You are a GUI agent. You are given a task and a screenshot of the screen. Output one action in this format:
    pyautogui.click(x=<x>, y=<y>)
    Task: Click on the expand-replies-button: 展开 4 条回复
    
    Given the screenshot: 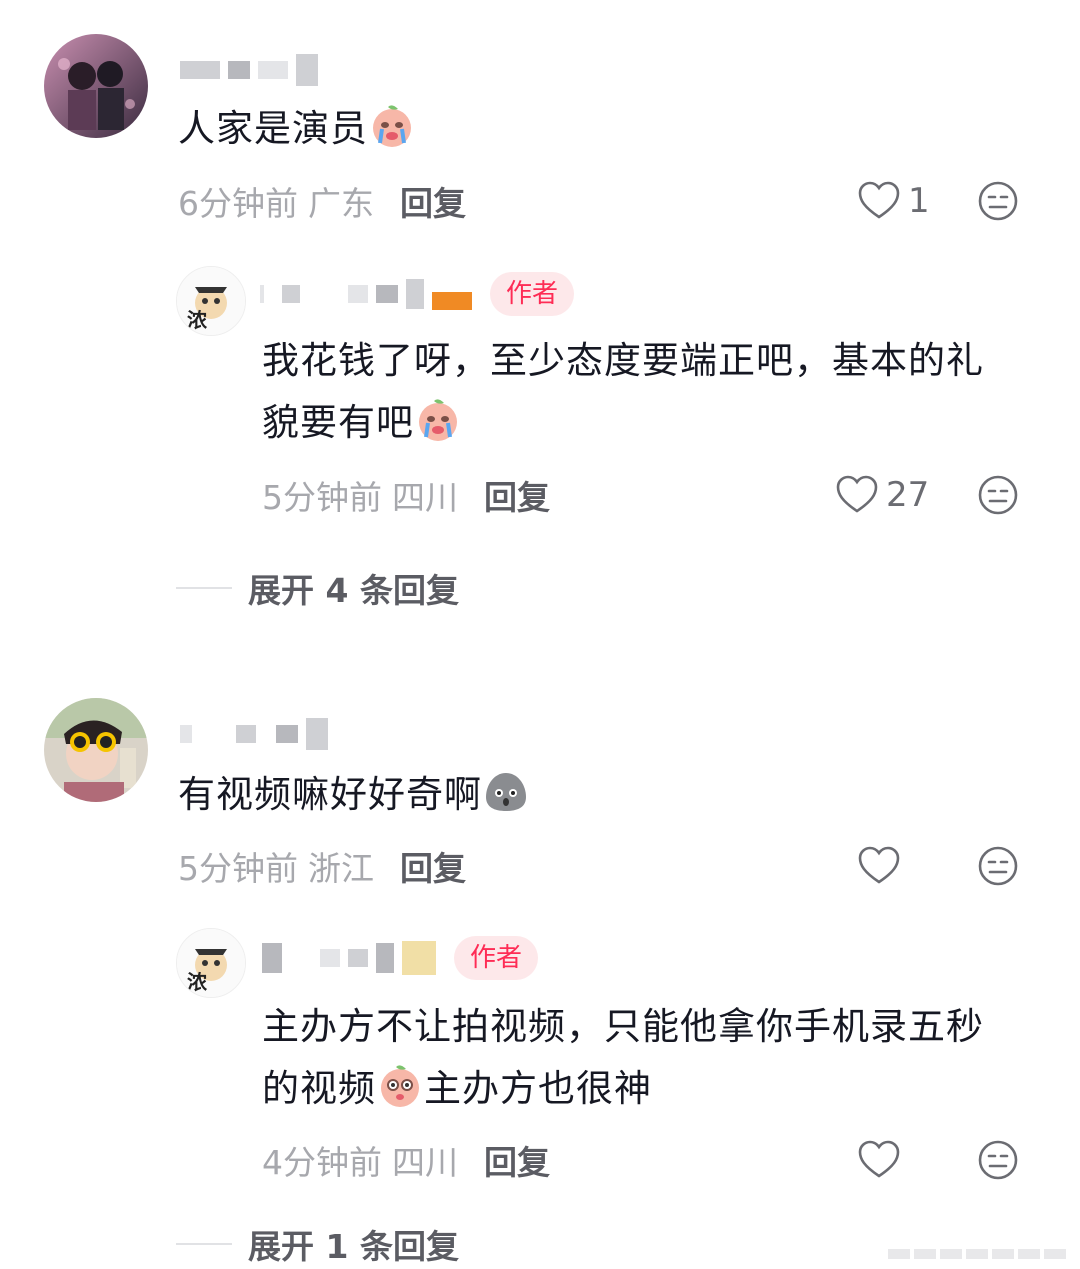 What is the action you would take?
    pyautogui.click(x=317, y=588)
    